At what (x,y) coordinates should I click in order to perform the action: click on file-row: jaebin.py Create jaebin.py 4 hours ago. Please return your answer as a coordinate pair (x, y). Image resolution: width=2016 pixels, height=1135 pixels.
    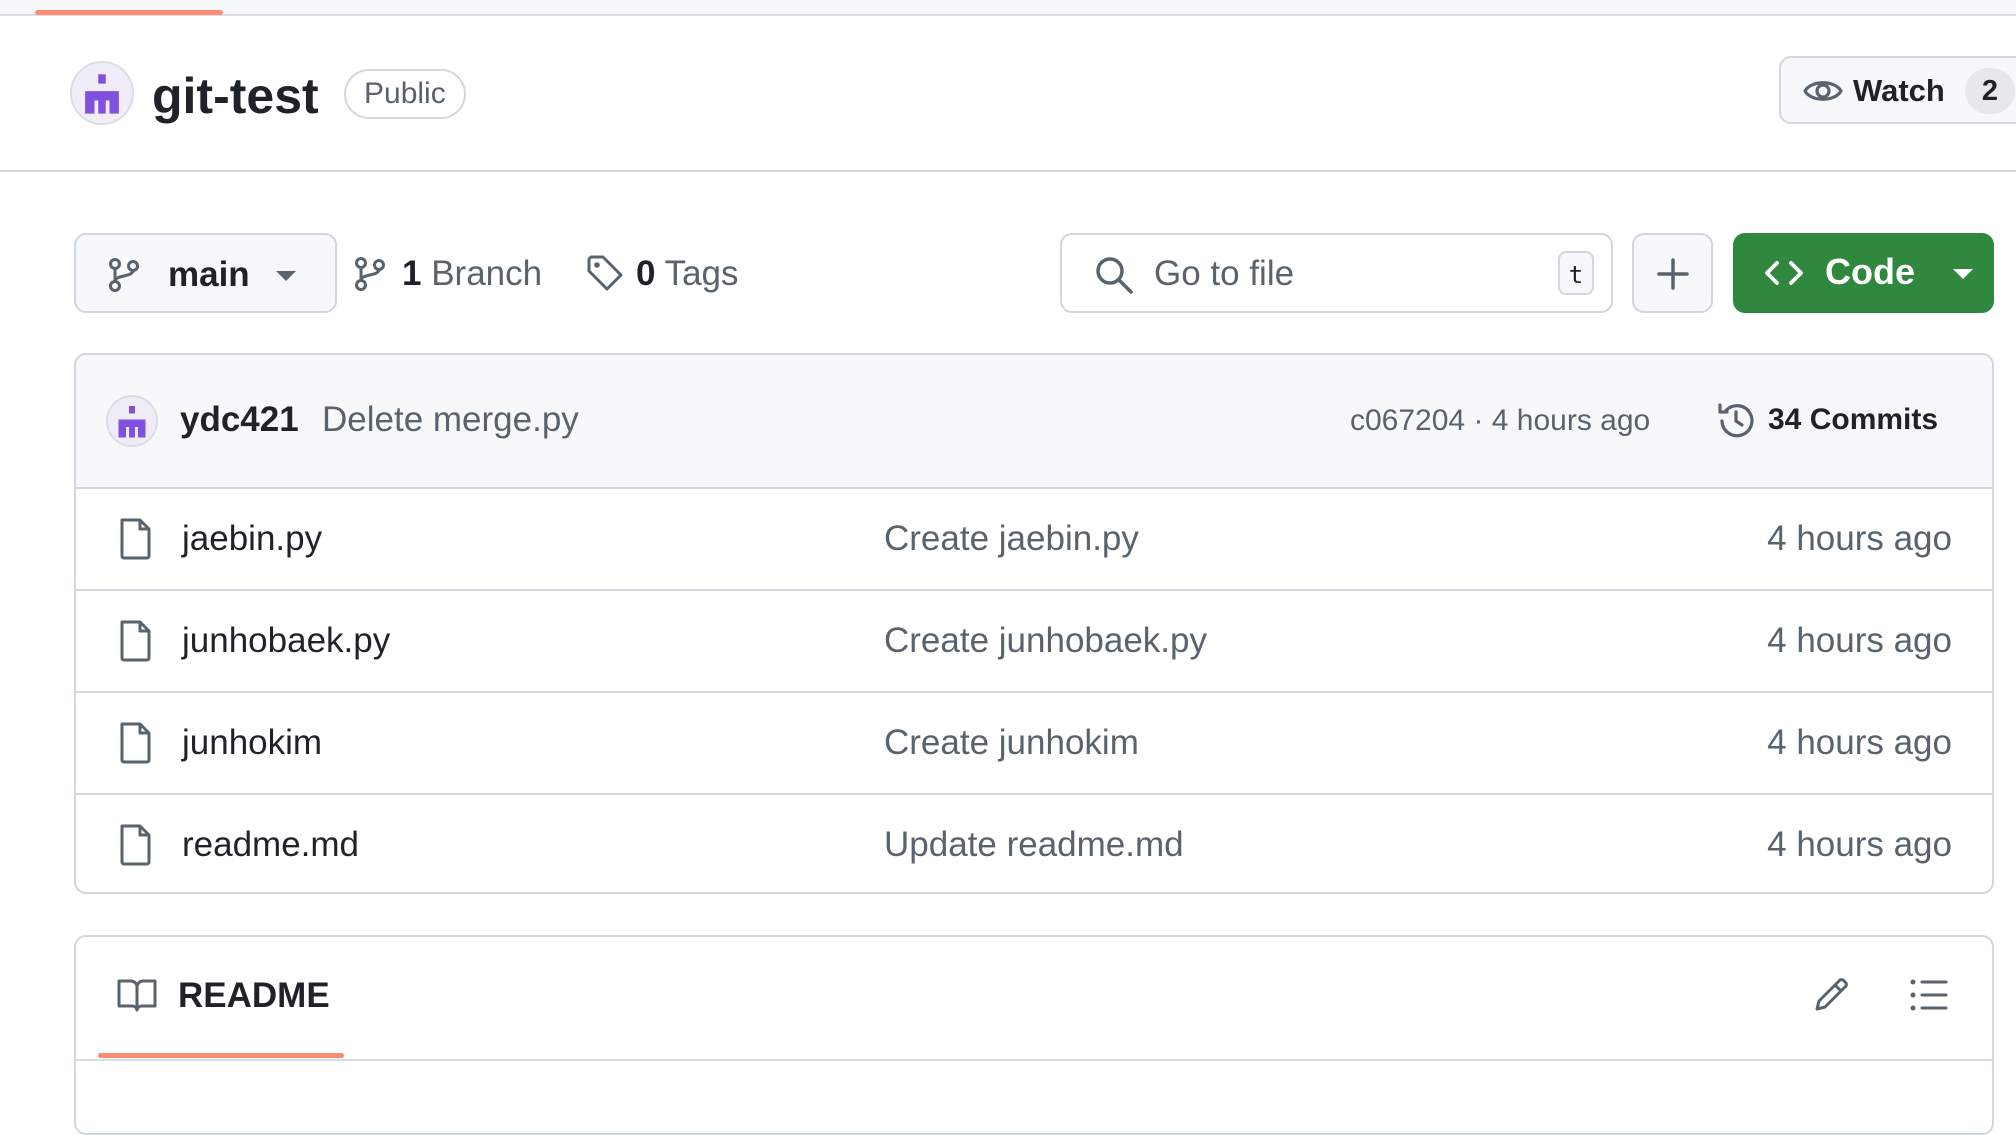
    Looking at the image, I should click on (1034, 540).